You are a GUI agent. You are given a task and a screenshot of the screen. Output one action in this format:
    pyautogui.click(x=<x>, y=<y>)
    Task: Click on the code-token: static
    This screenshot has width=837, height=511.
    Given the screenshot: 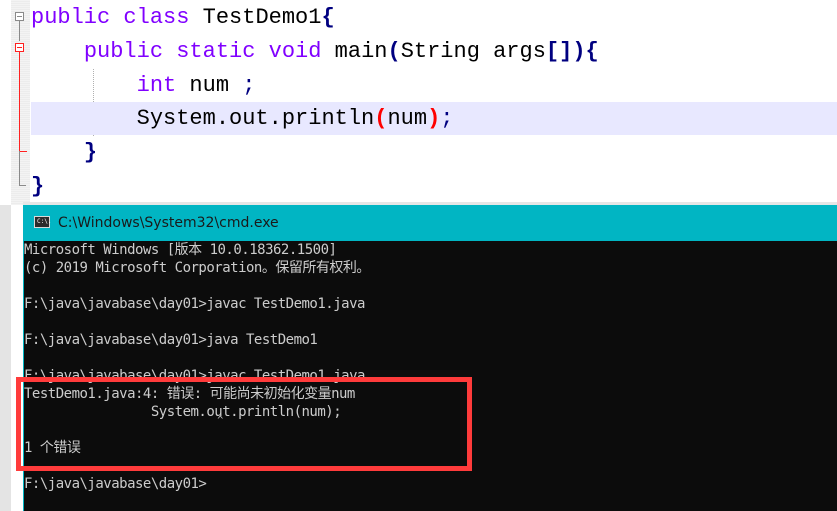 What is the action you would take?
    pyautogui.click(x=216, y=51)
    